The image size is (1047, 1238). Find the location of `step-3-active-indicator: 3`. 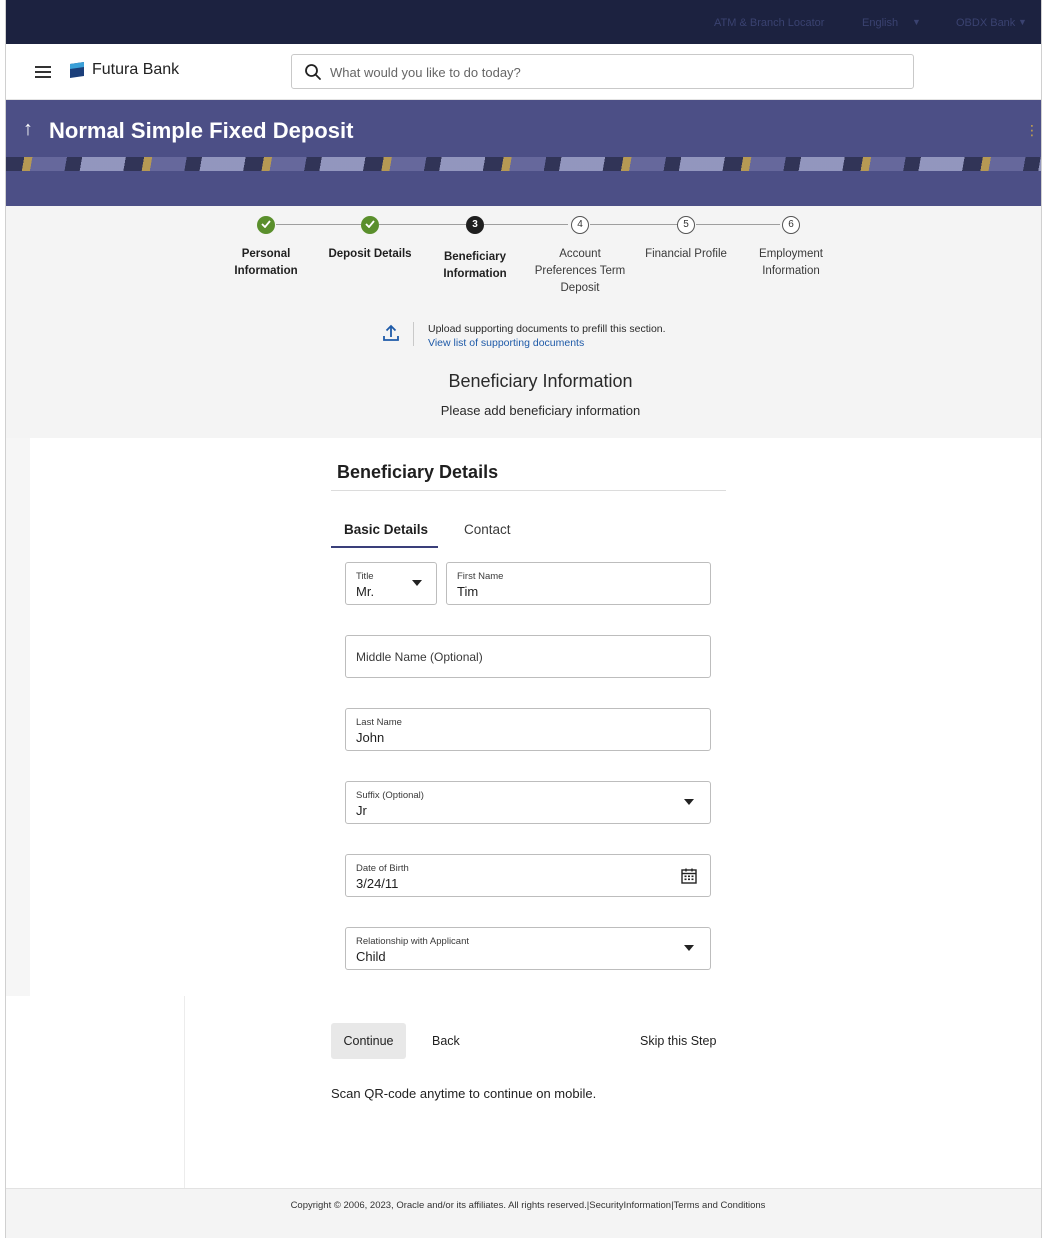

step-3-active-indicator: 3 is located at coordinates (475, 225).